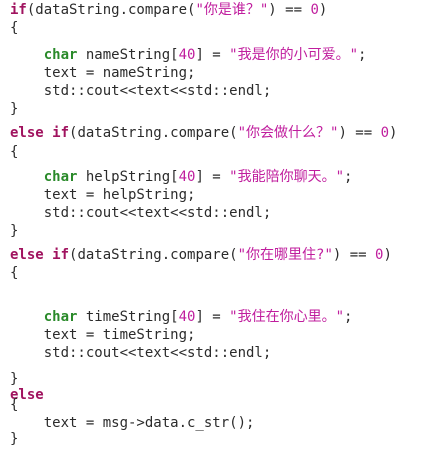  I want to click on code-line: char helpString[40] = "我能陪你聊天。";, so click(181, 177).